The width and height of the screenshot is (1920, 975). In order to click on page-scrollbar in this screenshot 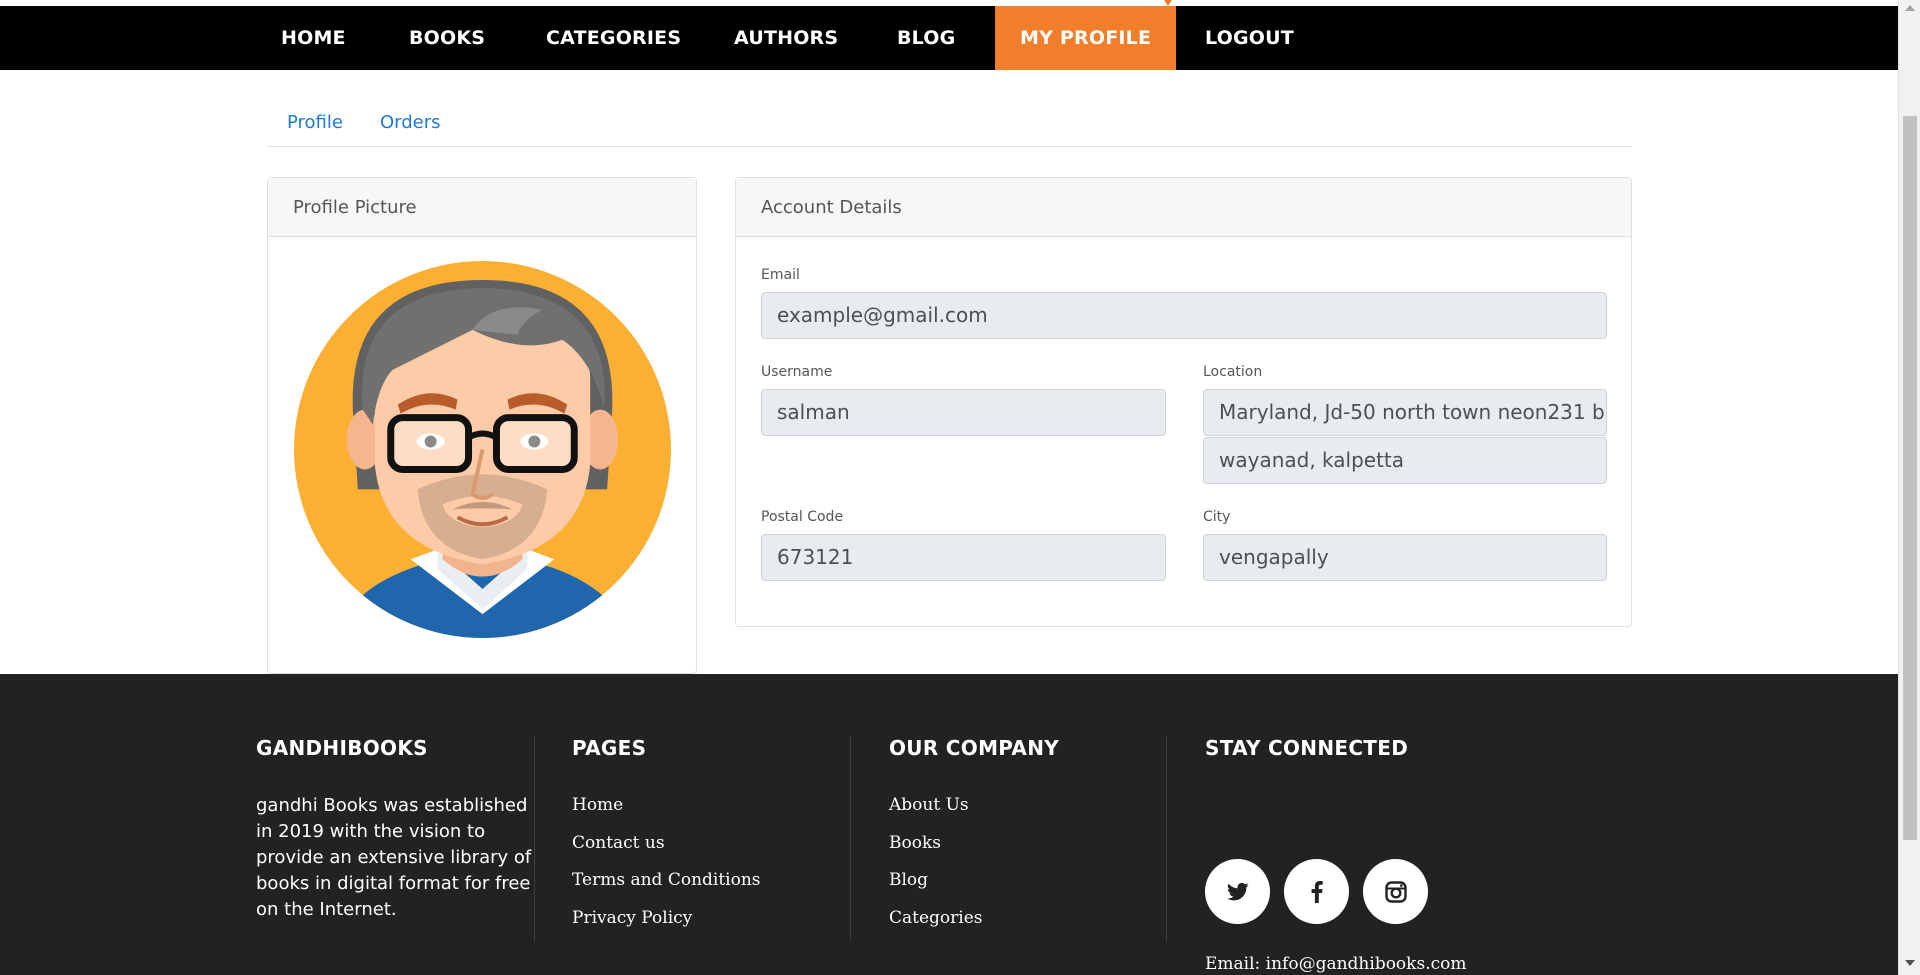, I will do `click(1909, 487)`.